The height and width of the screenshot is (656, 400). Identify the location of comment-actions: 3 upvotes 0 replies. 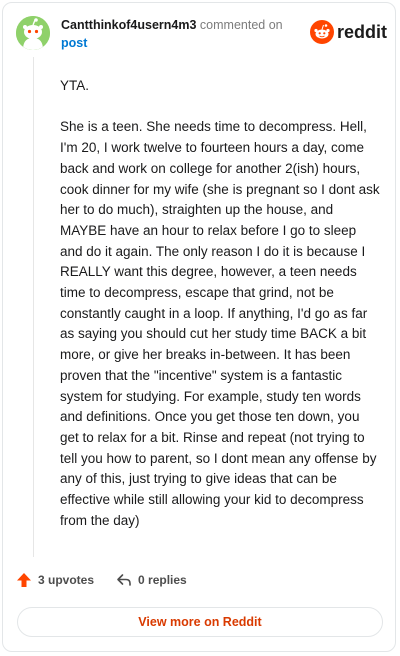
(112, 580).